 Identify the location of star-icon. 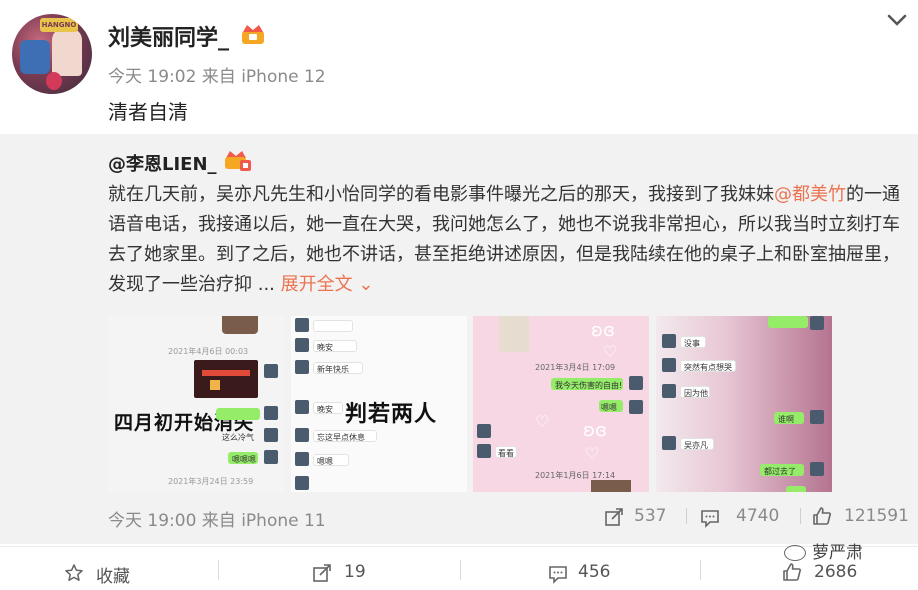
(74, 573).